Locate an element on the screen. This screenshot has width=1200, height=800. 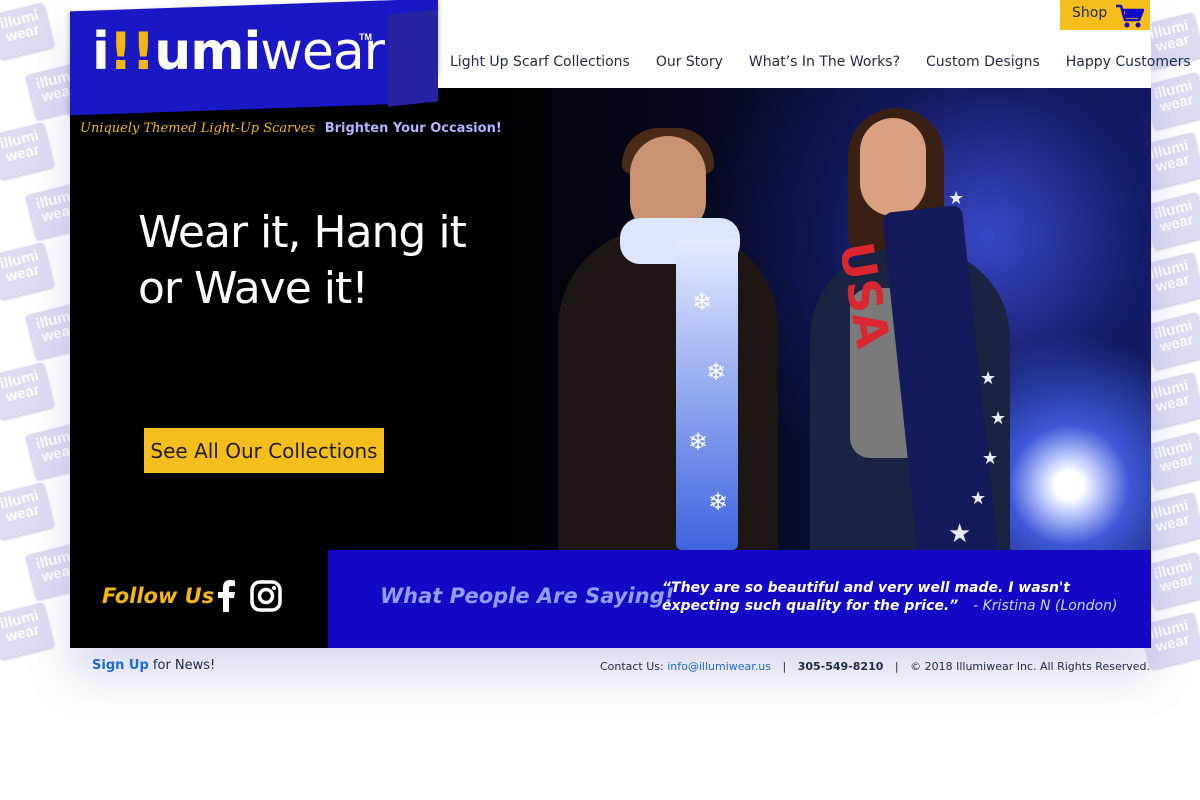
logo-banner-fold is located at coordinates (413, 58).